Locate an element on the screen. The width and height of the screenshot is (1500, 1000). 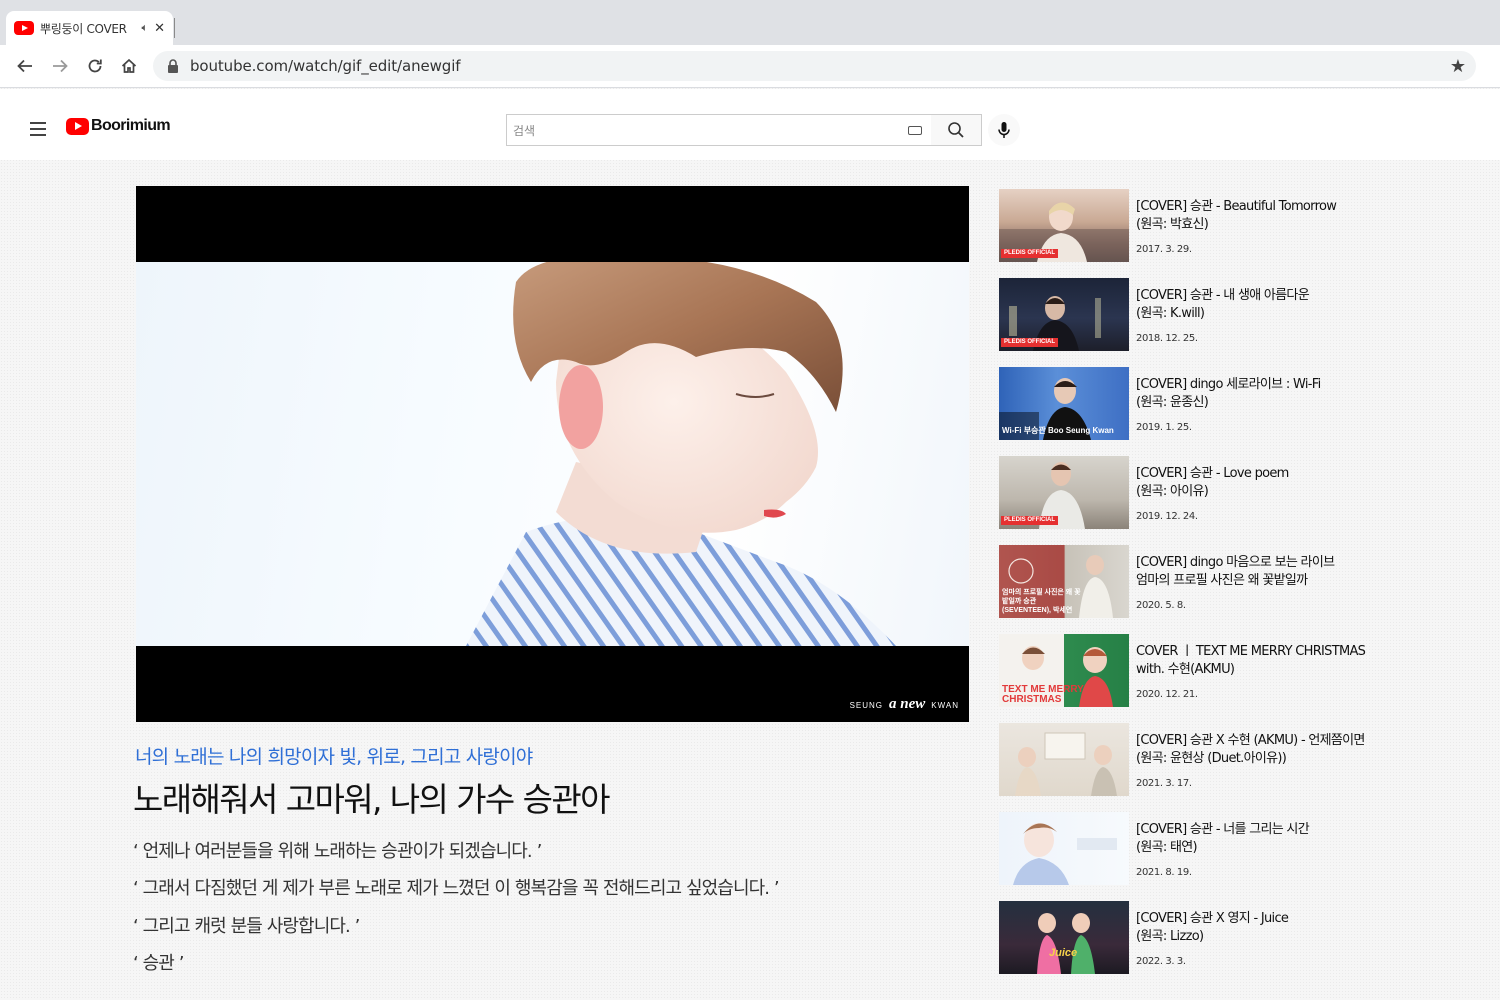
search-button is located at coordinates (956, 130).